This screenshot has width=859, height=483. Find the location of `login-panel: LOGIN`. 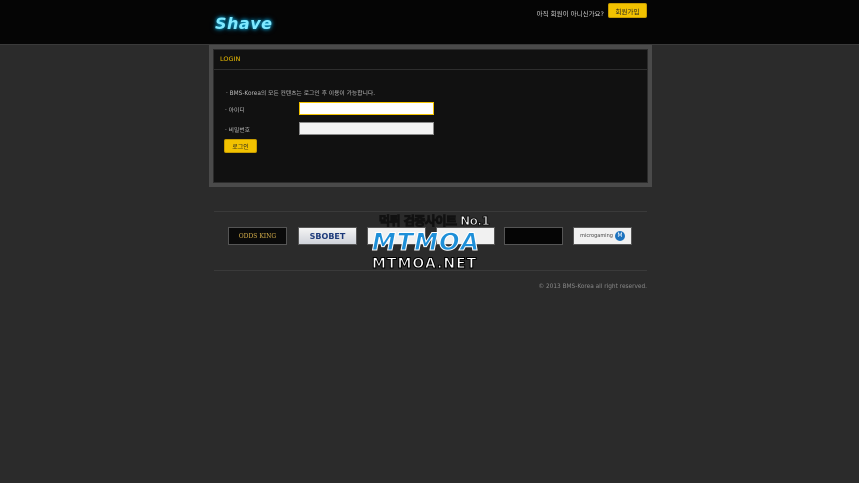

login-panel: LOGIN is located at coordinates (430, 116).